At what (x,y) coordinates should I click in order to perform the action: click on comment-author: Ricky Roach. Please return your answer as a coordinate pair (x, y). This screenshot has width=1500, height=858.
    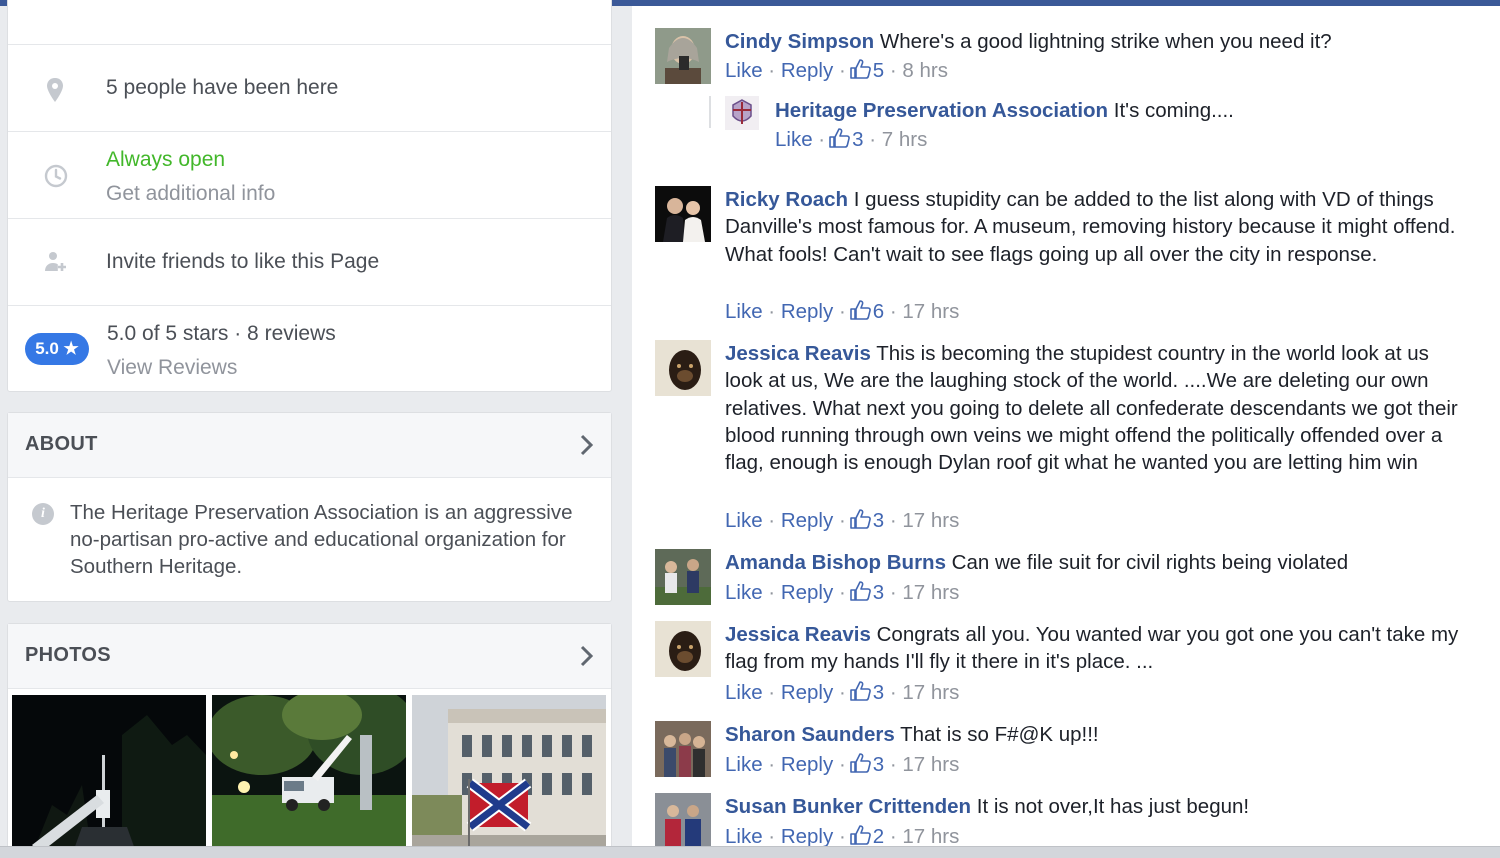
    Looking at the image, I should click on (786, 199).